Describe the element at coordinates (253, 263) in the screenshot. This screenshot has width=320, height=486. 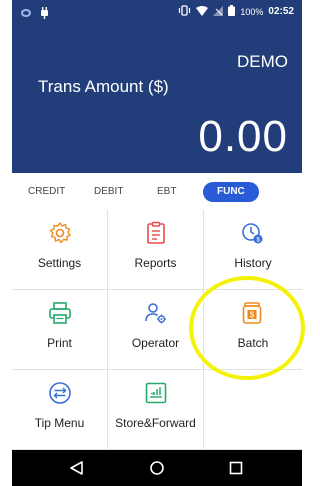
I see `menu-item-label: History` at that location.